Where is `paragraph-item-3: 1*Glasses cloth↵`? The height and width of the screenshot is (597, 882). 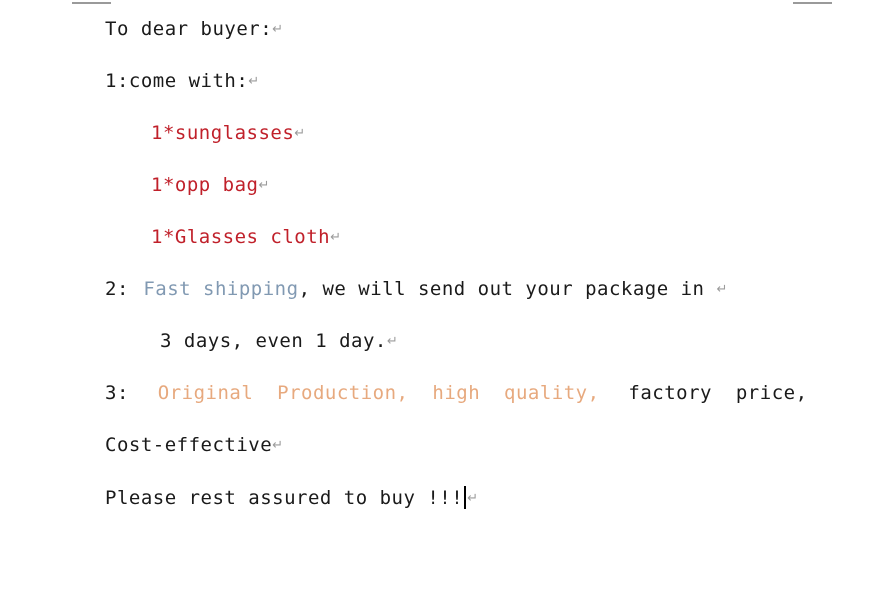 paragraph-item-3: 1*Glasses cloth↵ is located at coordinates (246, 237).